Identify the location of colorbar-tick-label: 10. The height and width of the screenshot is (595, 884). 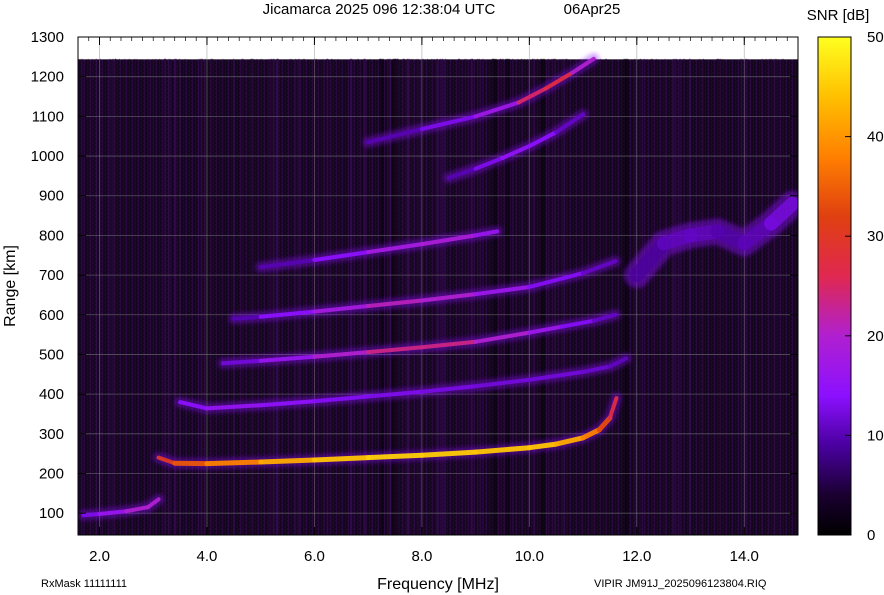
(875, 435).